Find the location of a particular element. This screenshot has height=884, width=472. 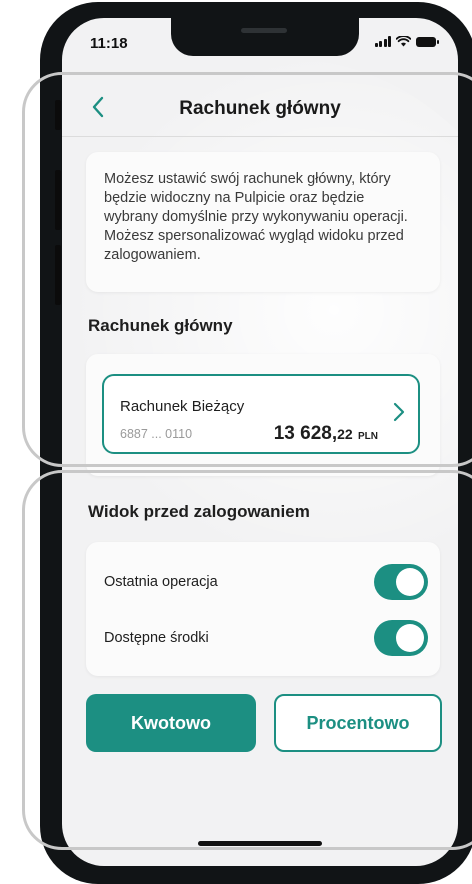

toggle-label-available-funds: Dostępne środki is located at coordinates (156, 638).